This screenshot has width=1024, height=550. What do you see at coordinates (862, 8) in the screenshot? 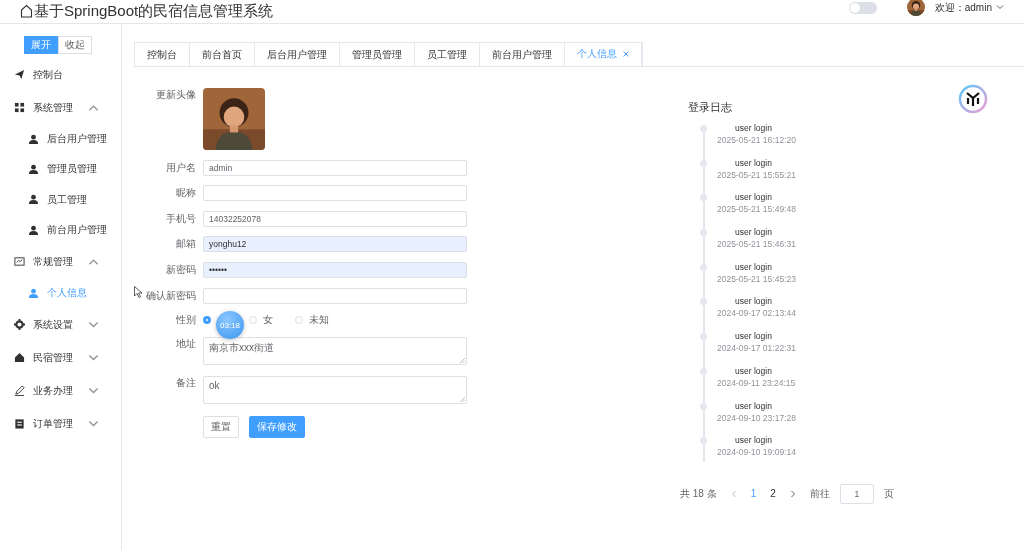
I see `toggle-switch` at bounding box center [862, 8].